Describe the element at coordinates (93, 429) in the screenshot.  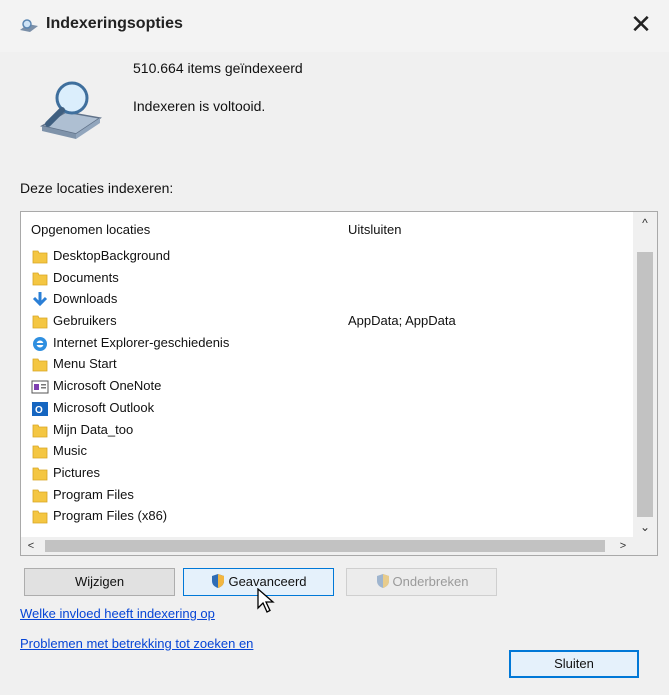
I see `location-name: Mijn Data_too` at that location.